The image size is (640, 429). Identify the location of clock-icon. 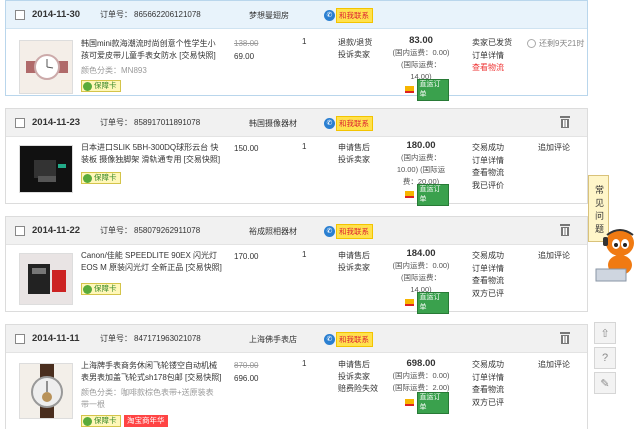
(531, 43).